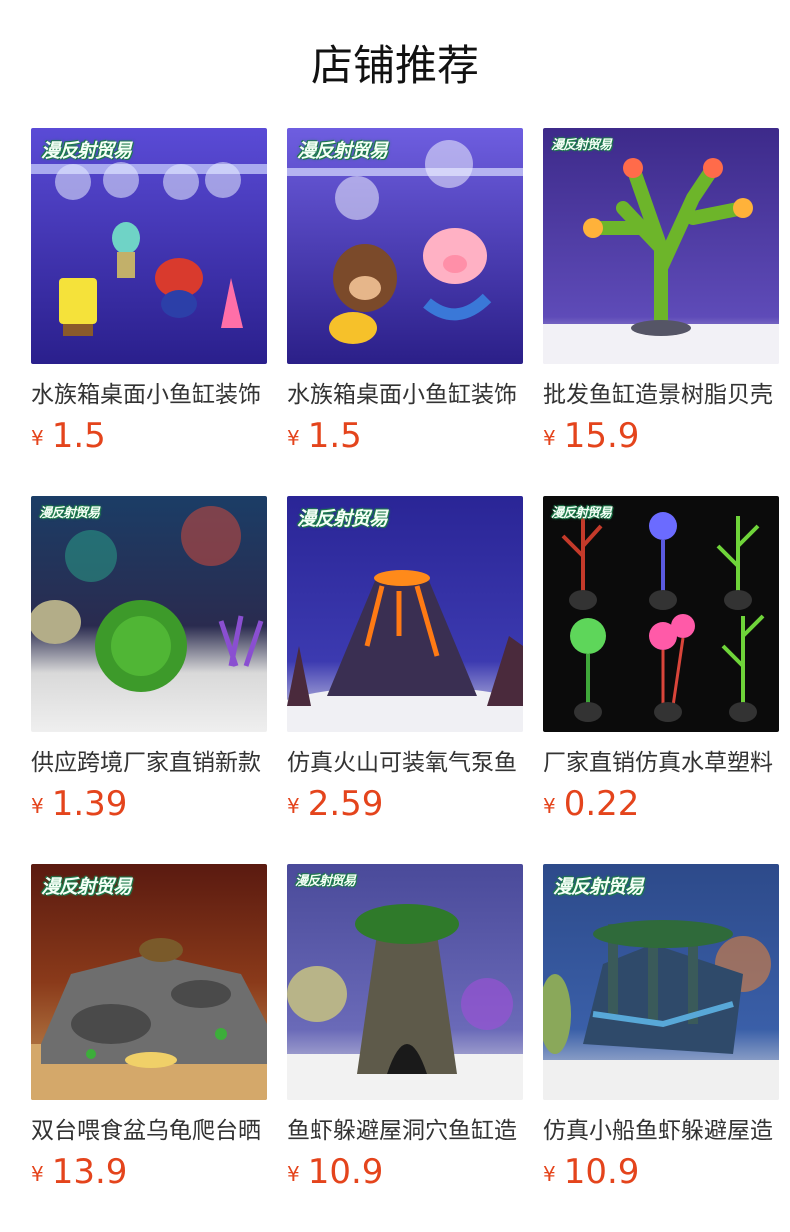  I want to click on price-value: 13.9, so click(89, 1172).